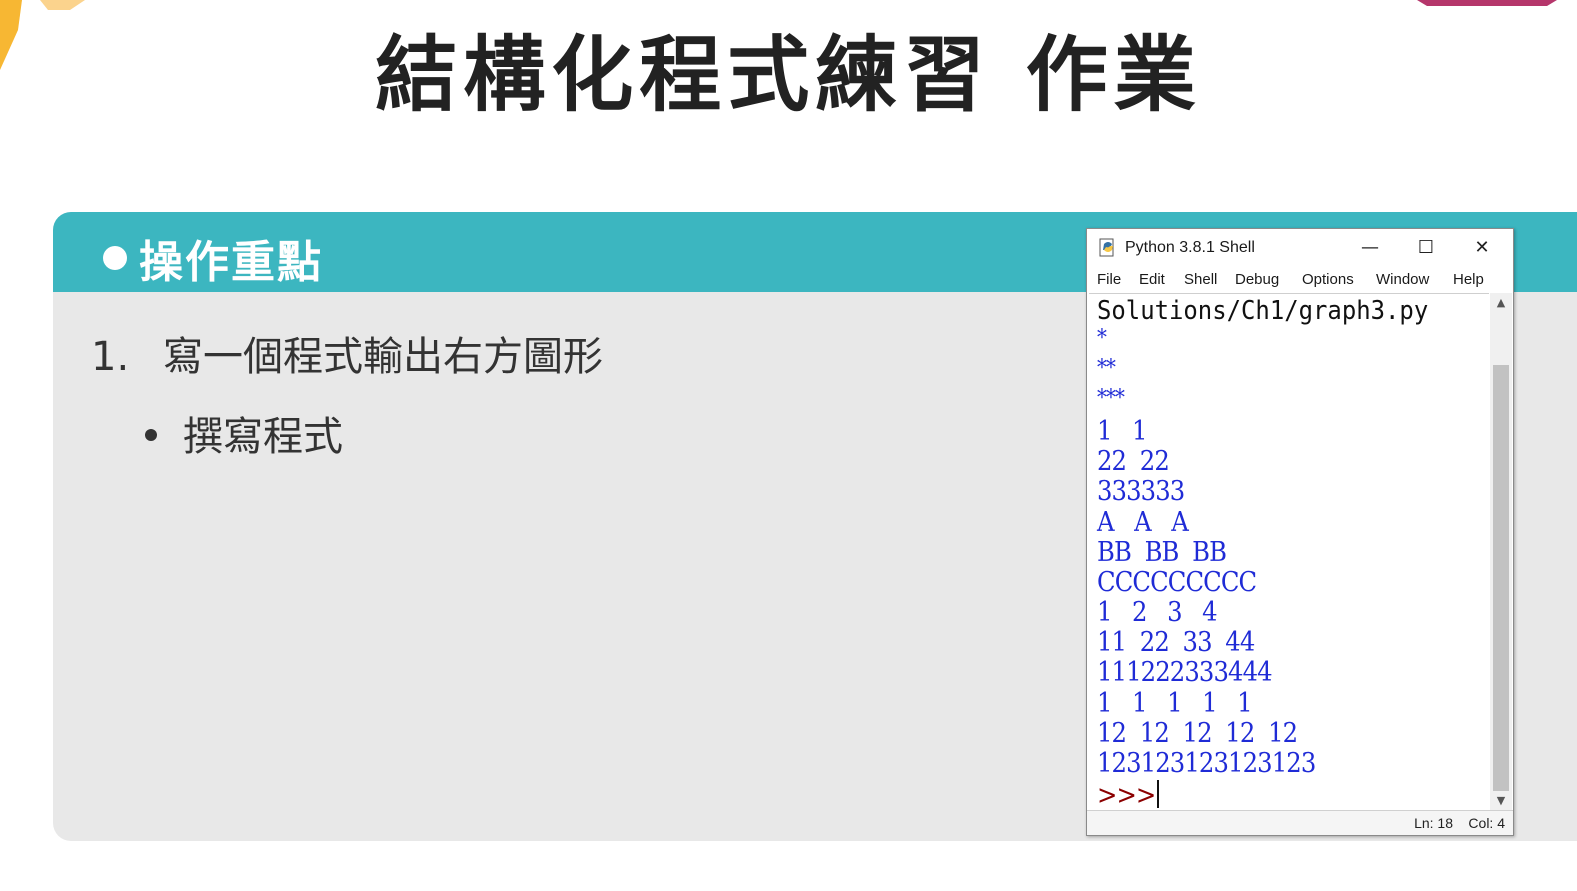  Describe the element at coordinates (1200, 279) in the screenshot. I see `menu-shell: Shell` at that location.